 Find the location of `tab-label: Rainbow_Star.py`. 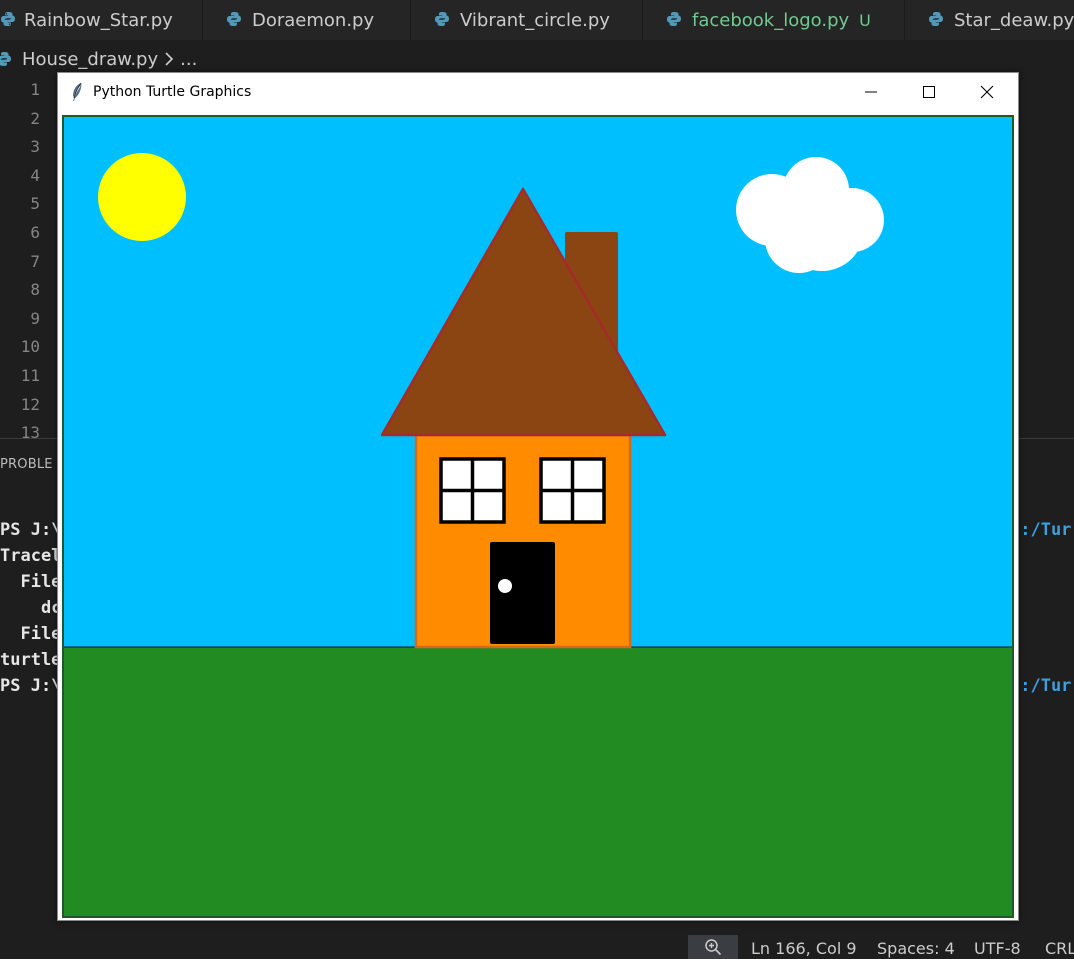

tab-label: Rainbow_Star.py is located at coordinates (98, 20).